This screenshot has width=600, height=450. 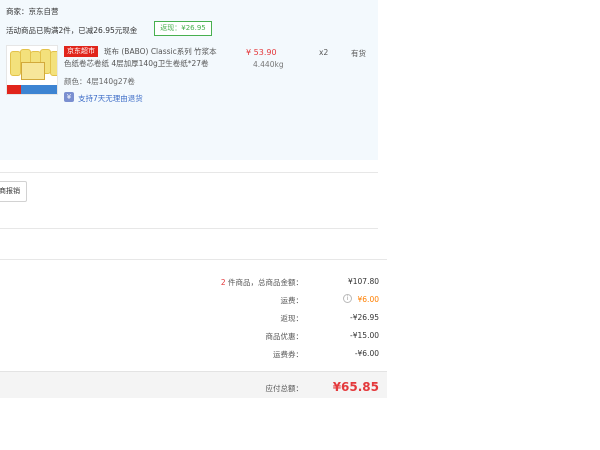 I want to click on summary-count: 2, so click(x=223, y=282).